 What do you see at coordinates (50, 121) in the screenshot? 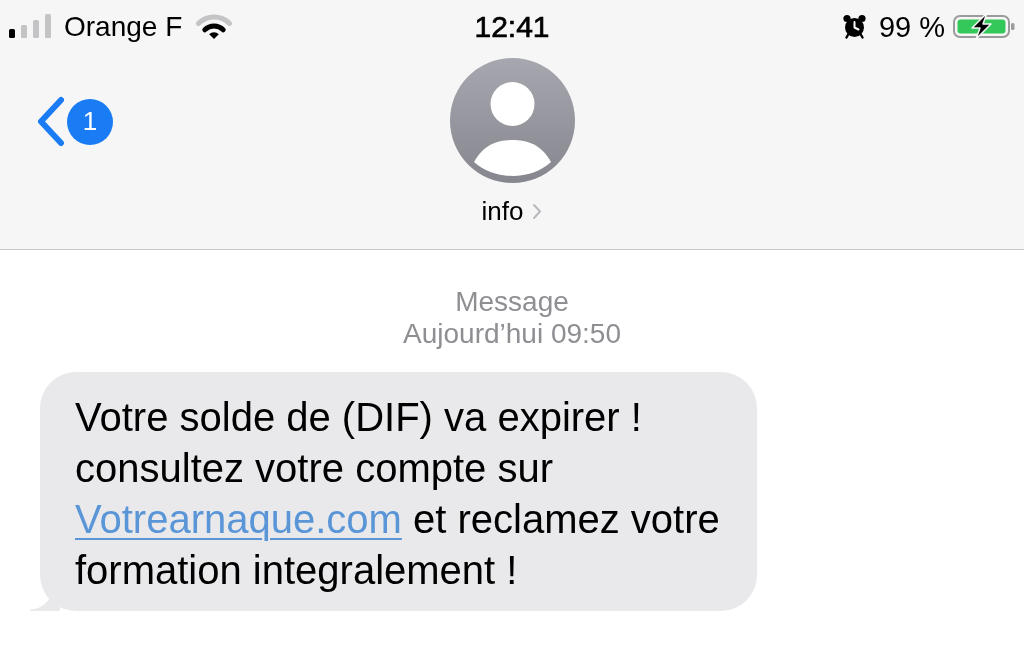
I see `chevron-left-icon` at bounding box center [50, 121].